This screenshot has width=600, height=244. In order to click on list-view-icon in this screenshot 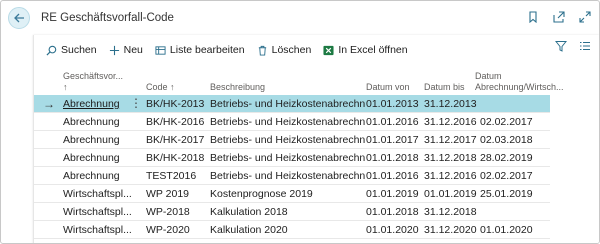, I will do `click(585, 46)`.